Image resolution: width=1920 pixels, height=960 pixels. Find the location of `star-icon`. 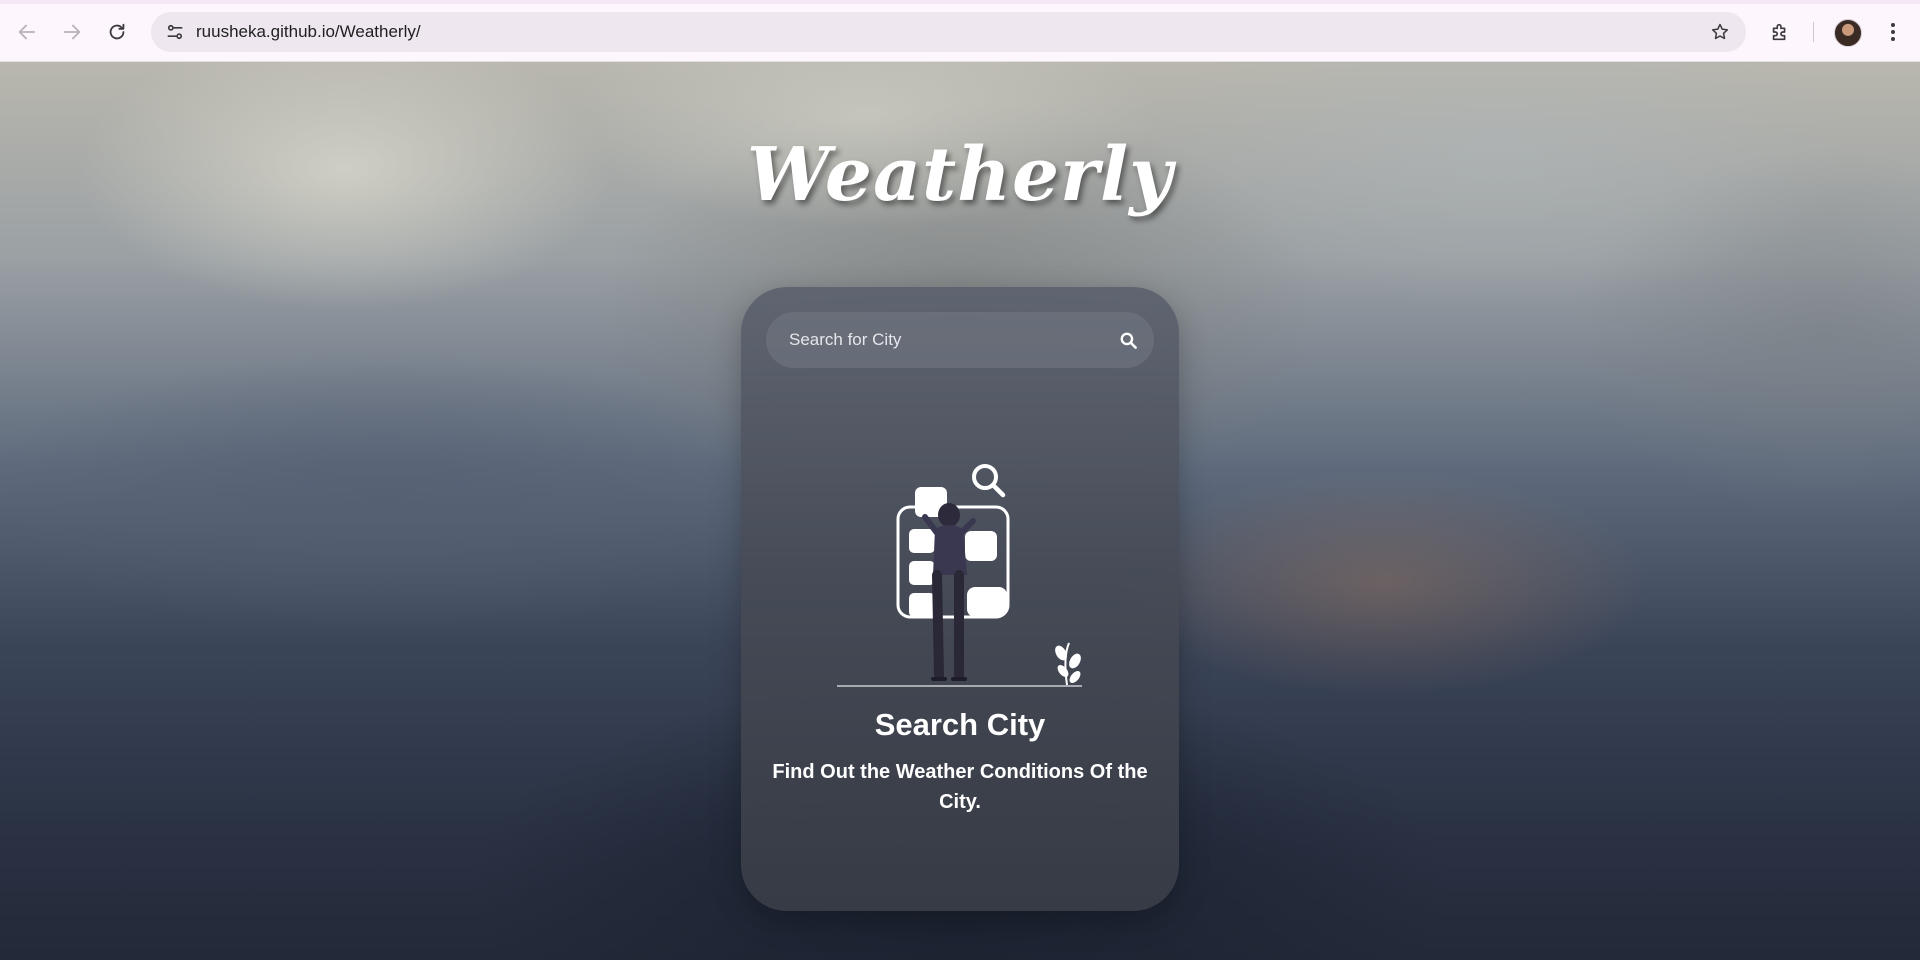

star-icon is located at coordinates (1720, 31).